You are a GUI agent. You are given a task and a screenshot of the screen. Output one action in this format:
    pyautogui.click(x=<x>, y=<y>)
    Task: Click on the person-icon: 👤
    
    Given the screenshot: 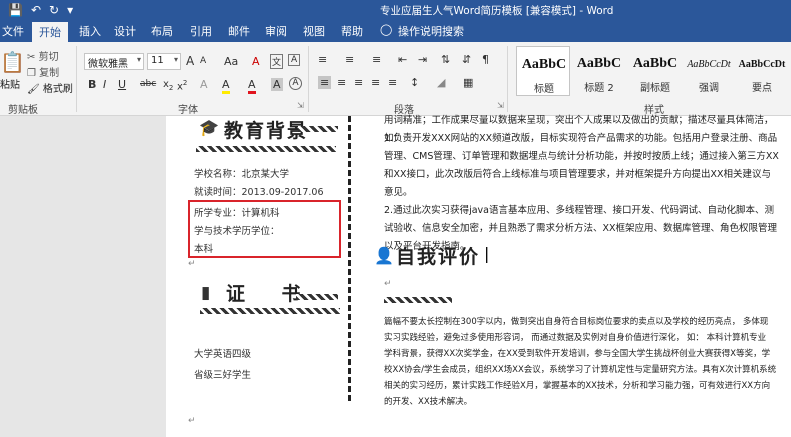 What is the action you would take?
    pyautogui.click(x=384, y=255)
    